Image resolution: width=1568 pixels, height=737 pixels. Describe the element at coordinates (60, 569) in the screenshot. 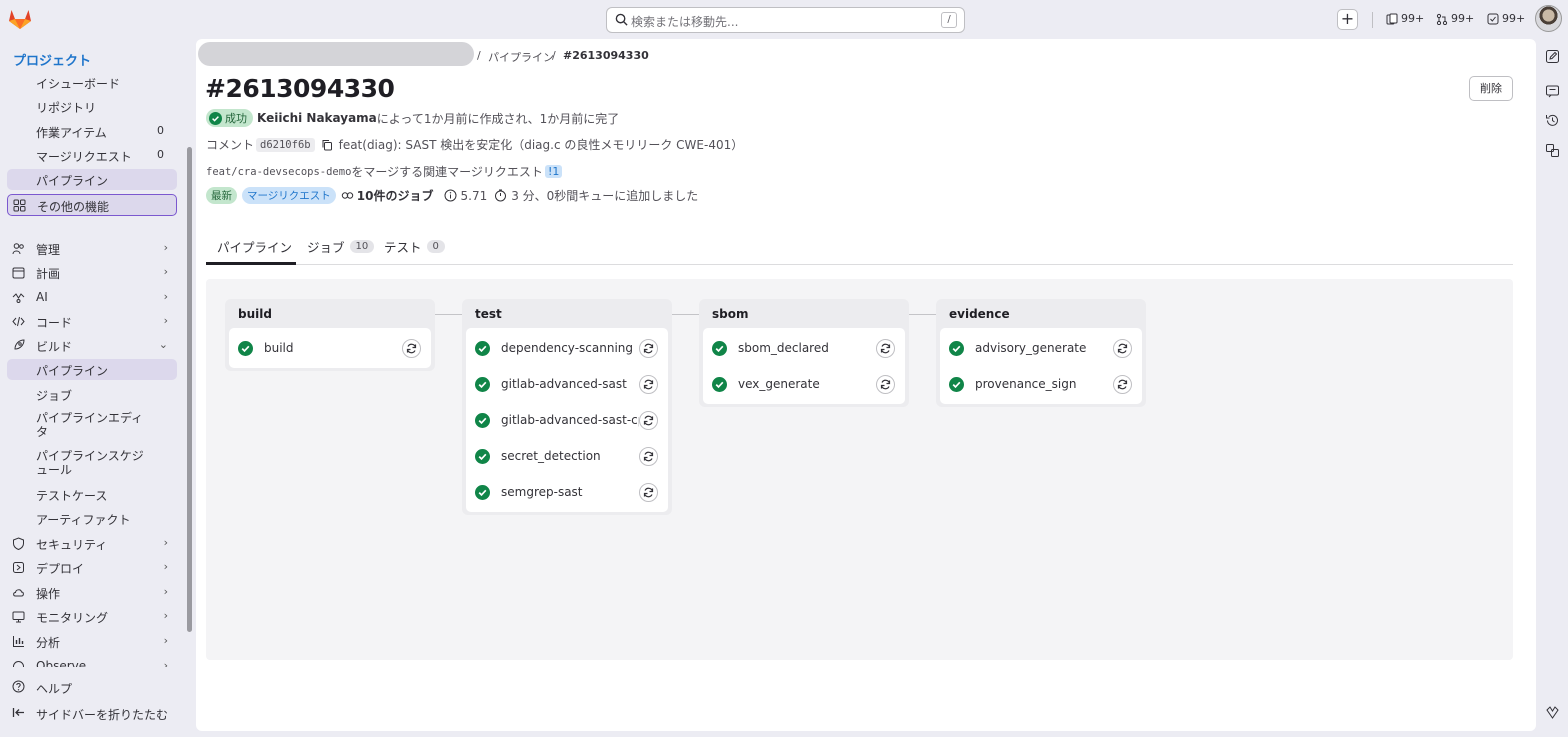

I see `sidebar-item-label: デプロイ` at that location.